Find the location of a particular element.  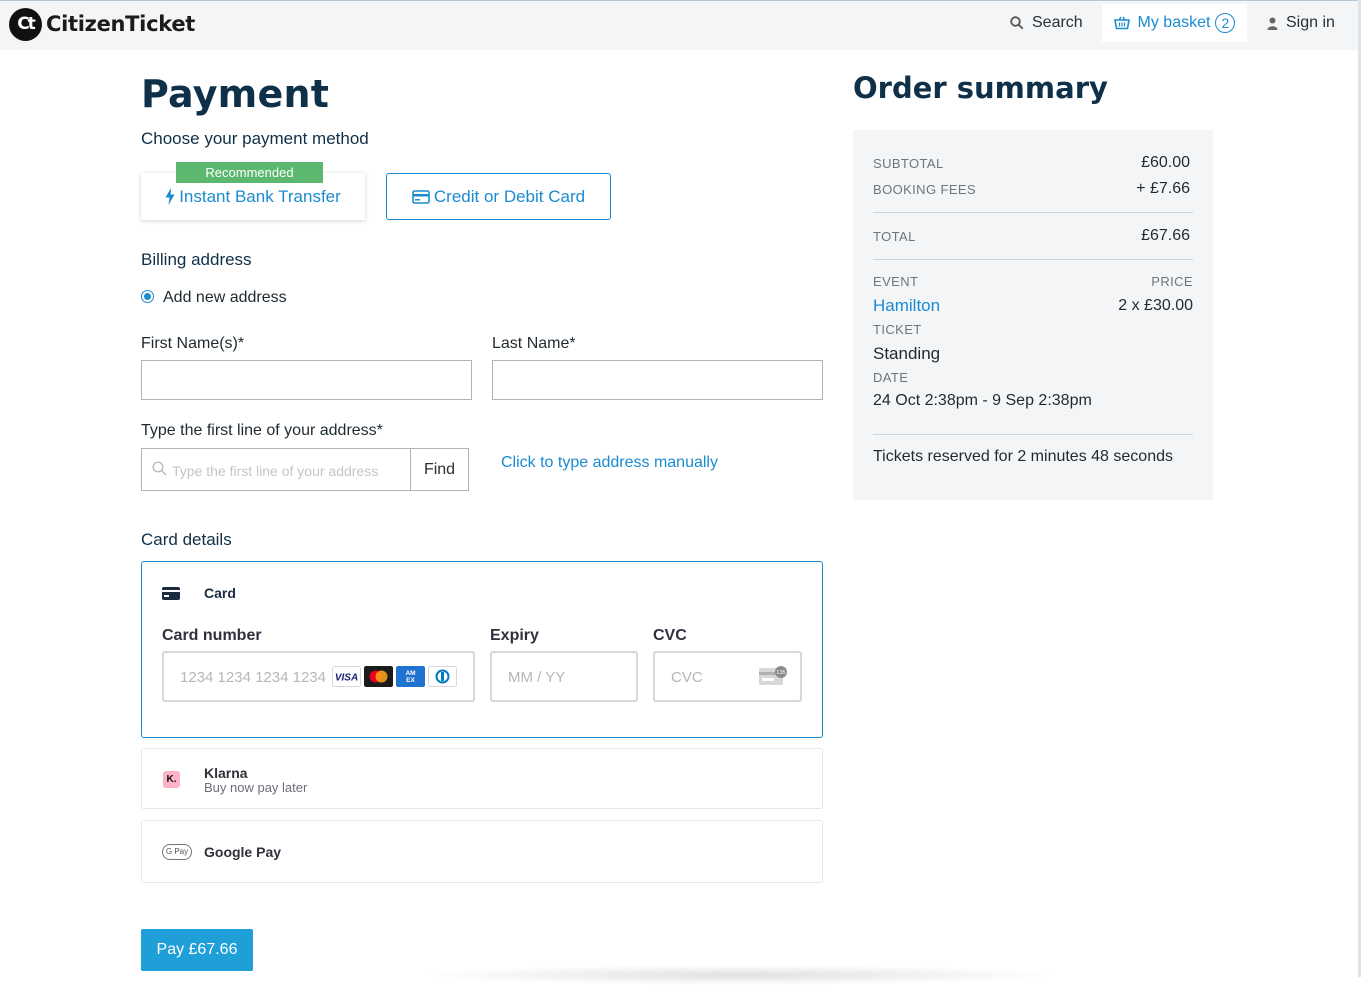

billing-address-heading: Billing address is located at coordinates (196, 259).